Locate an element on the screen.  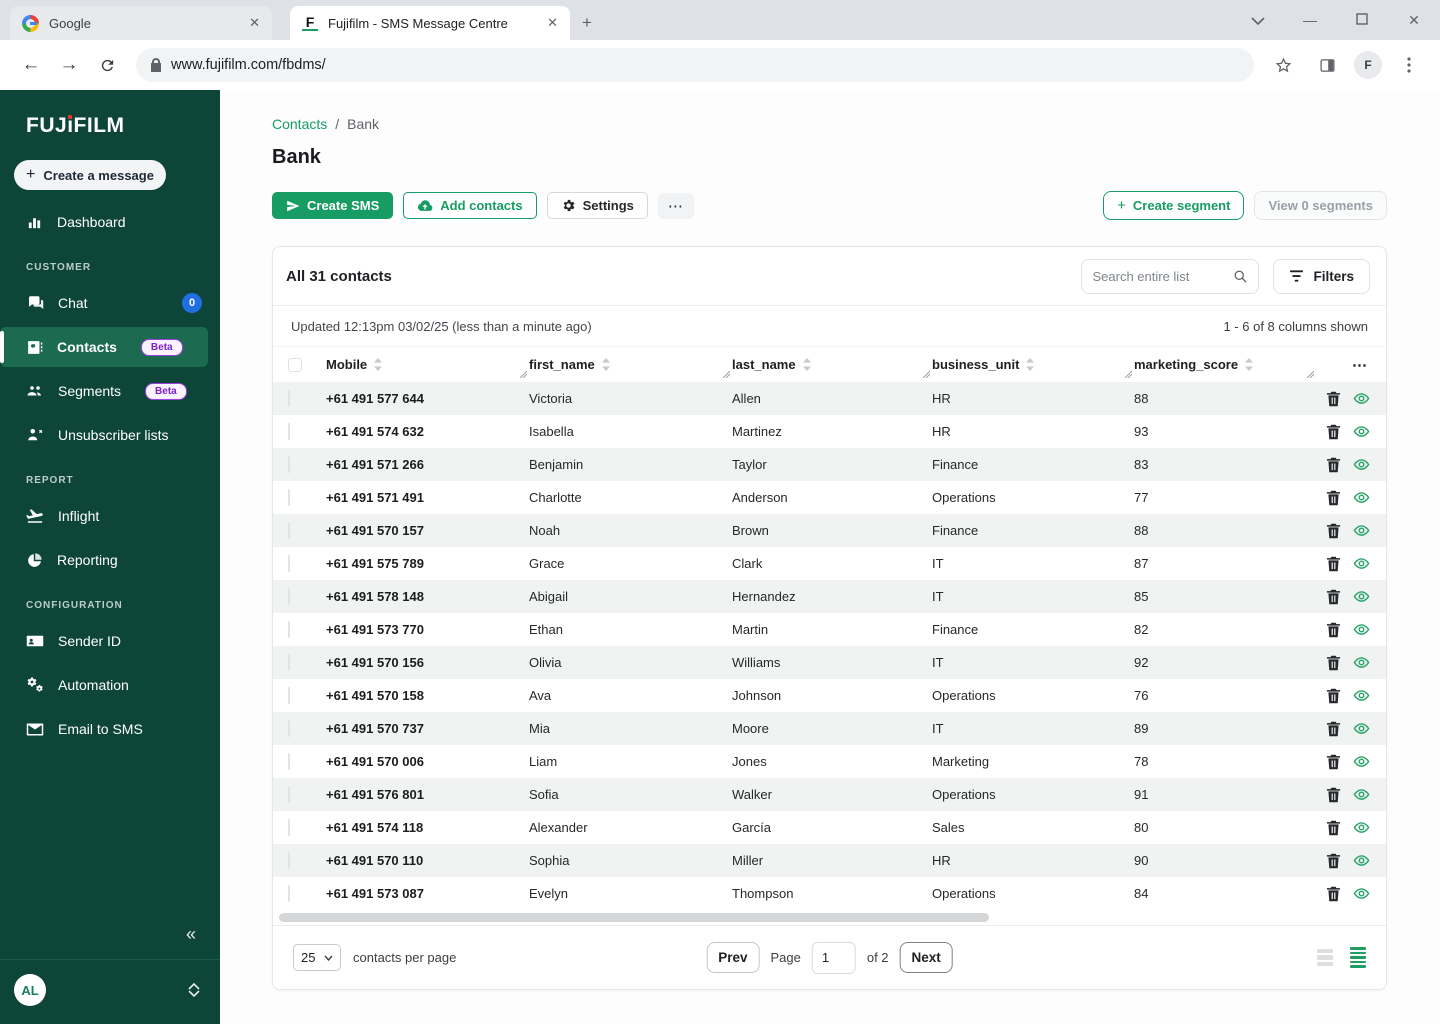
window-minimize-button: — is located at coordinates (1310, 20).